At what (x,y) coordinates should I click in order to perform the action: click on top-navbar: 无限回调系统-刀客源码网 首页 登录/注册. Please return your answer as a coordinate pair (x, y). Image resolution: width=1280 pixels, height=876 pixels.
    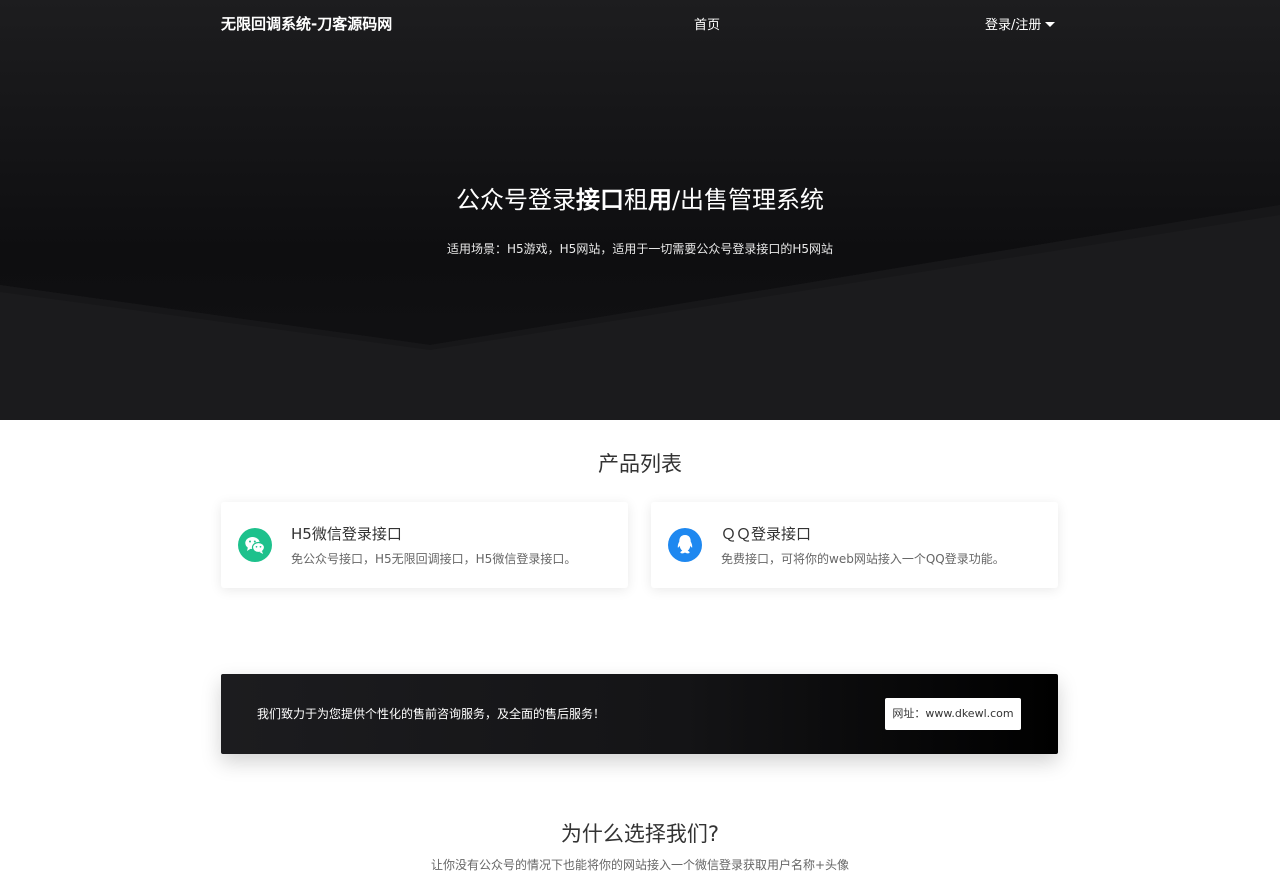
    Looking at the image, I should click on (640, 22).